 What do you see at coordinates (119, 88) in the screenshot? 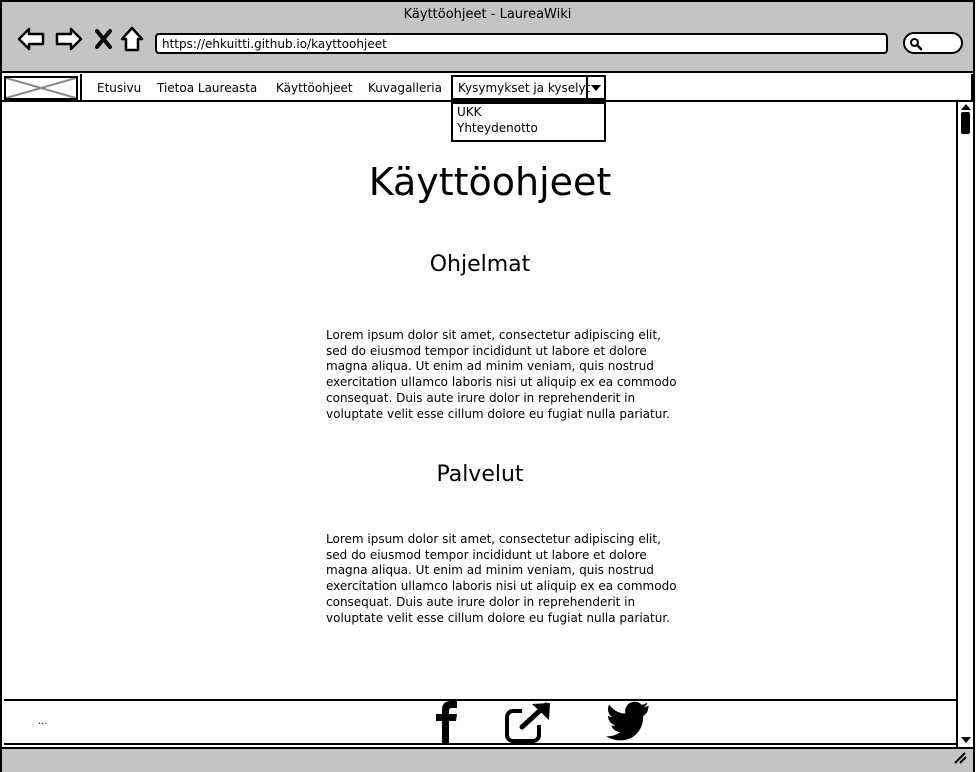
I see `nav-item-etusivu: Etusivu` at bounding box center [119, 88].